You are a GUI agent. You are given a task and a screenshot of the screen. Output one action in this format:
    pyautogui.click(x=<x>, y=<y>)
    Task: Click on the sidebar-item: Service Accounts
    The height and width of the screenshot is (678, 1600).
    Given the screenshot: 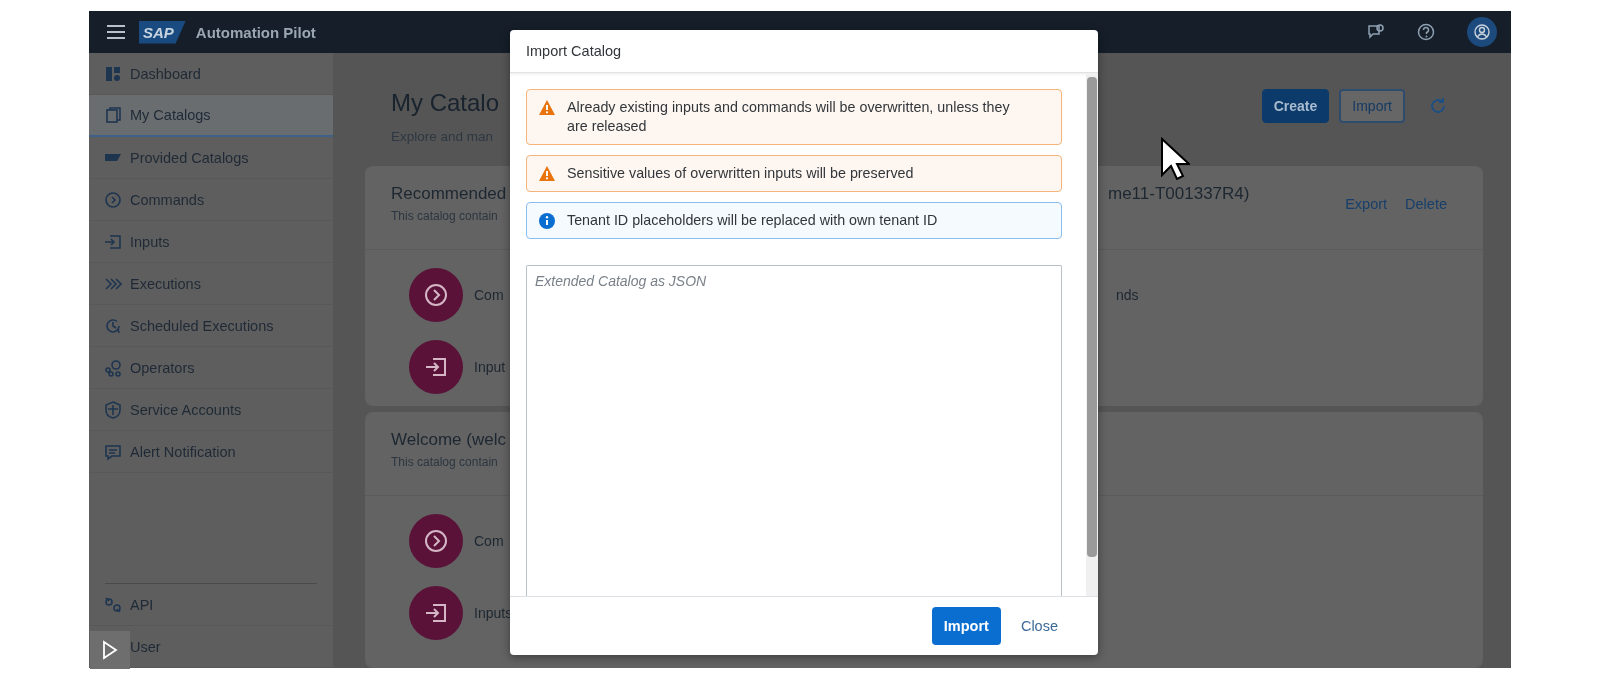 What is the action you would take?
    pyautogui.click(x=211, y=410)
    